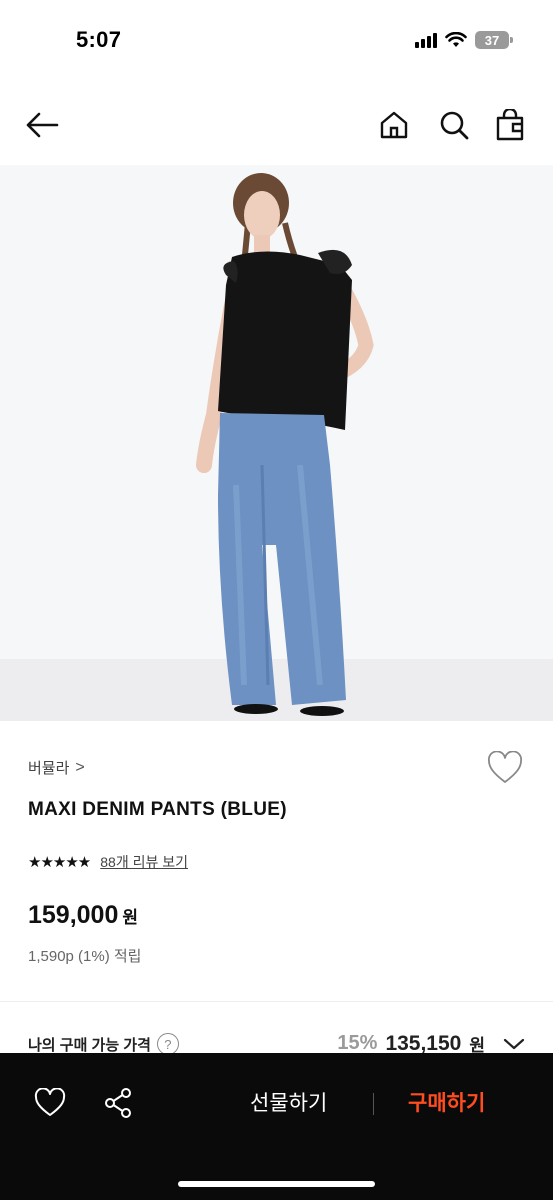  What do you see at coordinates (357, 1043) in the screenshot?
I see `discount-rate: 15%` at bounding box center [357, 1043].